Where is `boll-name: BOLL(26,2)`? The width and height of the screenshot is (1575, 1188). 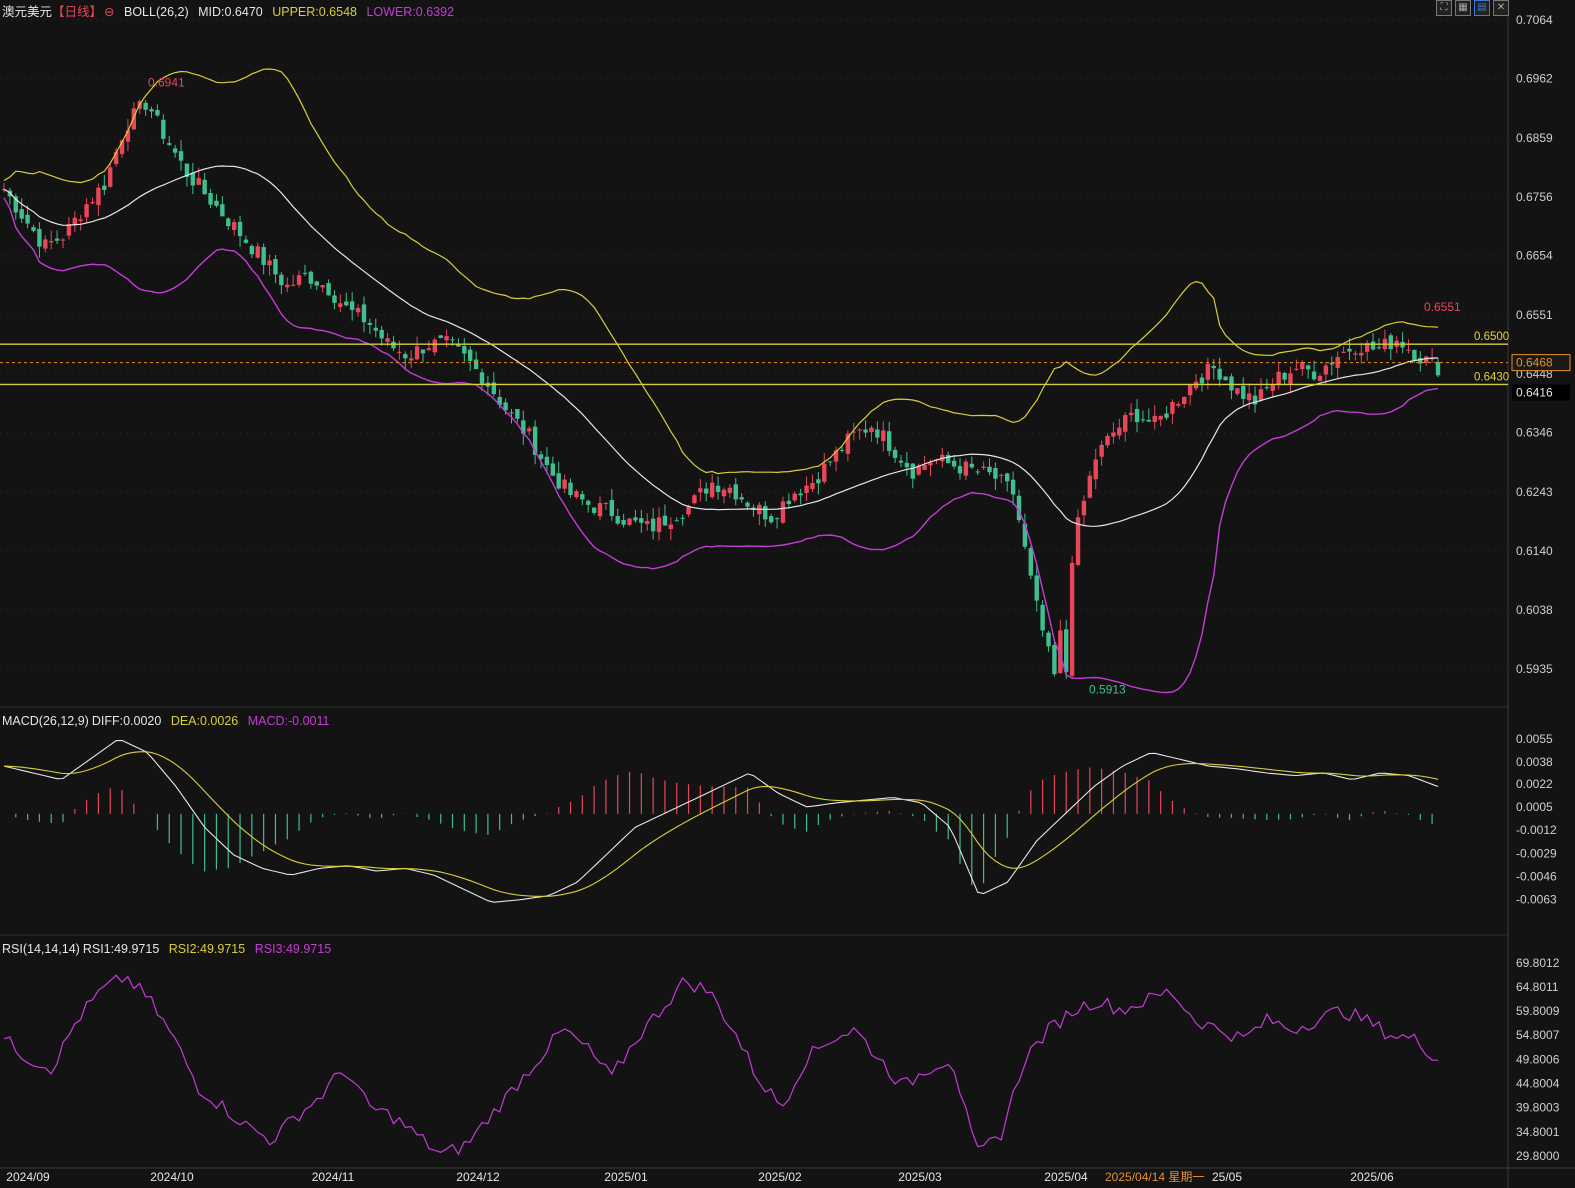 boll-name: BOLL(26,2) is located at coordinates (156, 12).